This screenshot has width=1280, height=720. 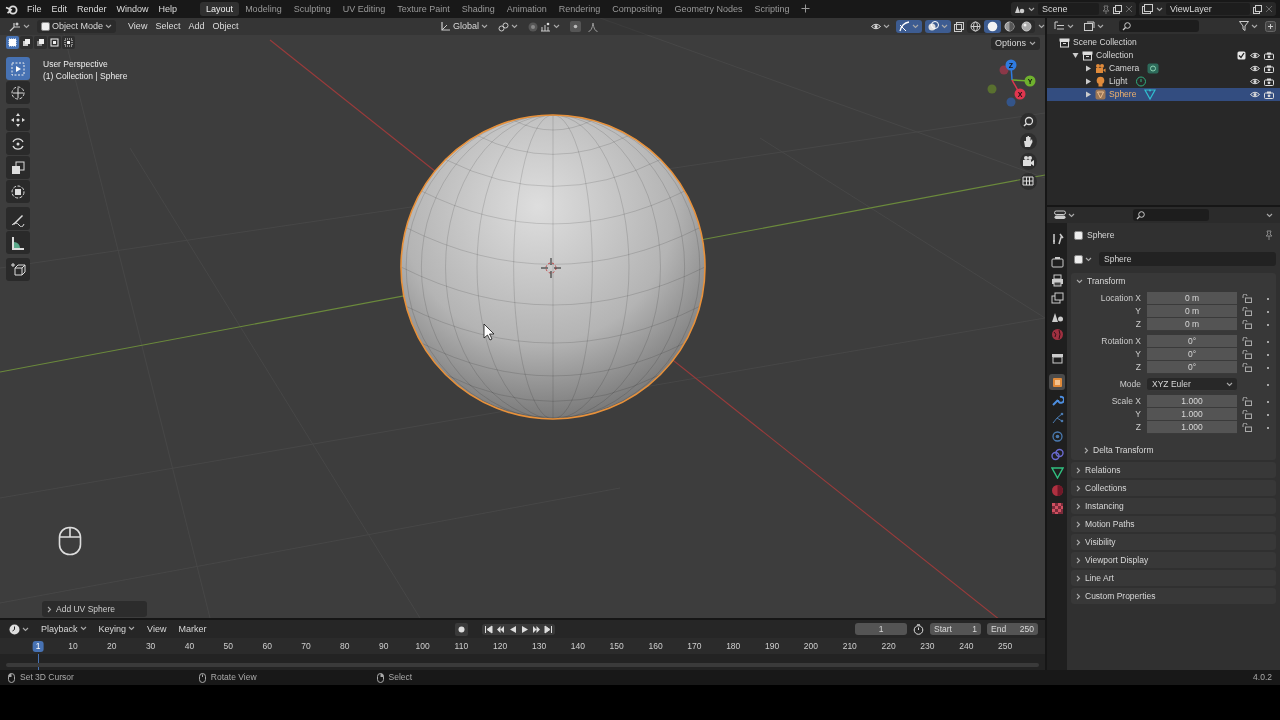 What do you see at coordinates (1163, 42) in the screenshot?
I see `outliner-row: Scene Collection` at bounding box center [1163, 42].